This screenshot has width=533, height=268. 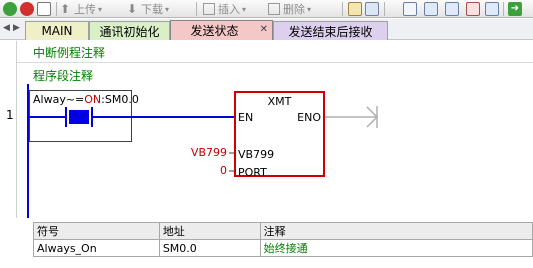 What do you see at coordinates (79, 117) in the screenshot?
I see `contact-body` at bounding box center [79, 117].